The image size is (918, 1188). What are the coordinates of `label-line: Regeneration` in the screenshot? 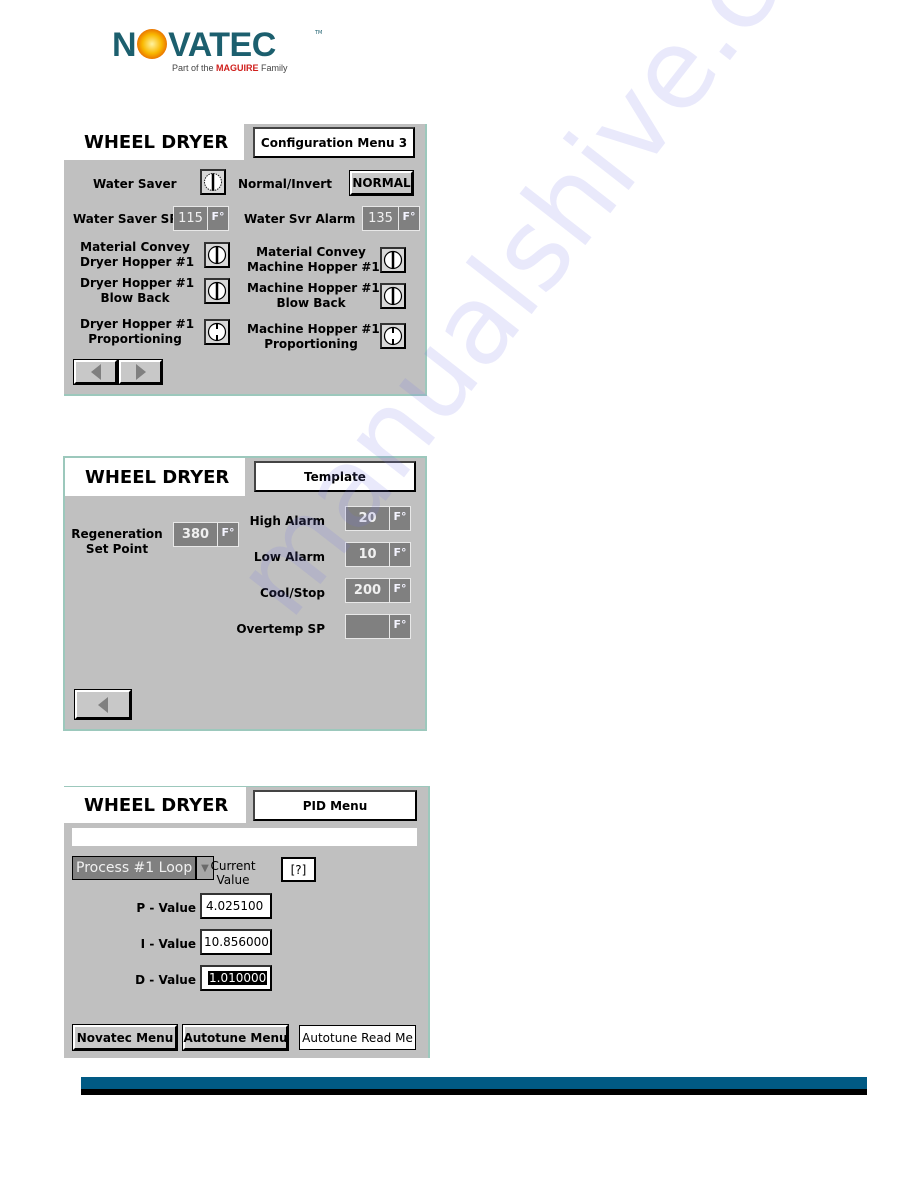 It's located at (117, 534).